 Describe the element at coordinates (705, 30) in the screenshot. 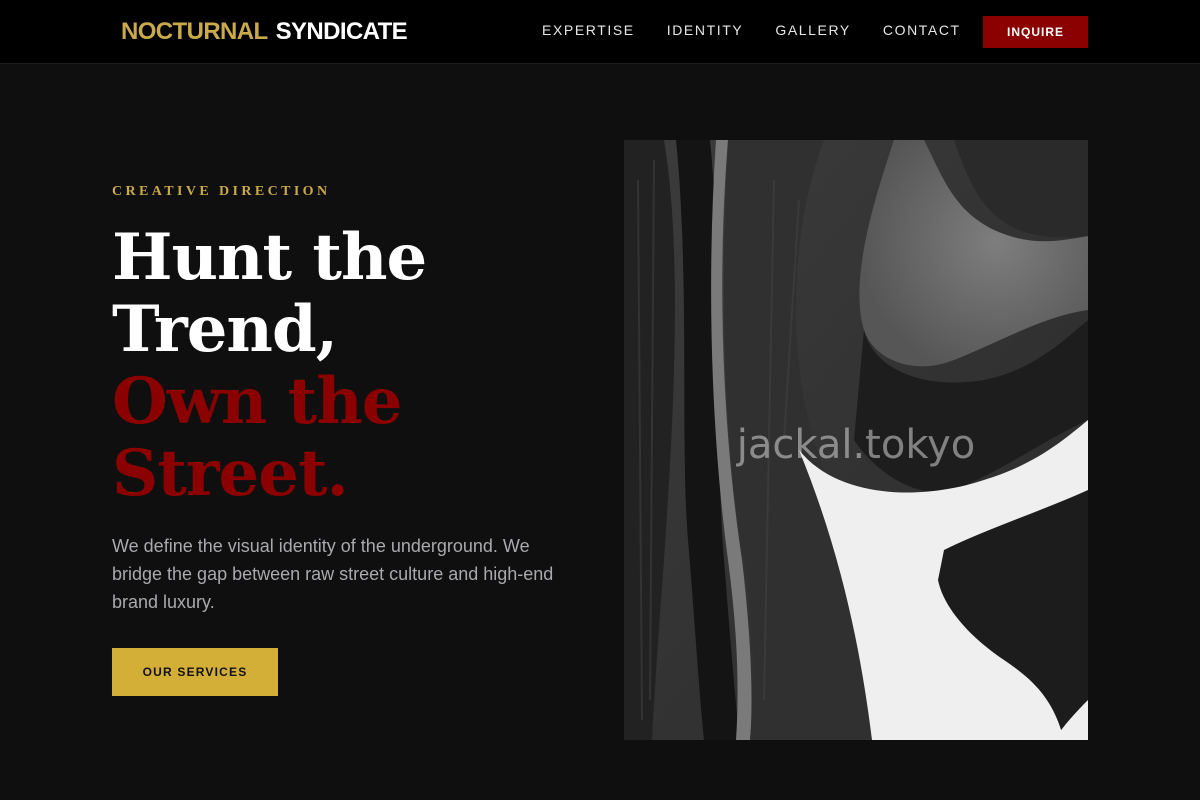

I see `nav-link-identity: IDENTITY` at that location.